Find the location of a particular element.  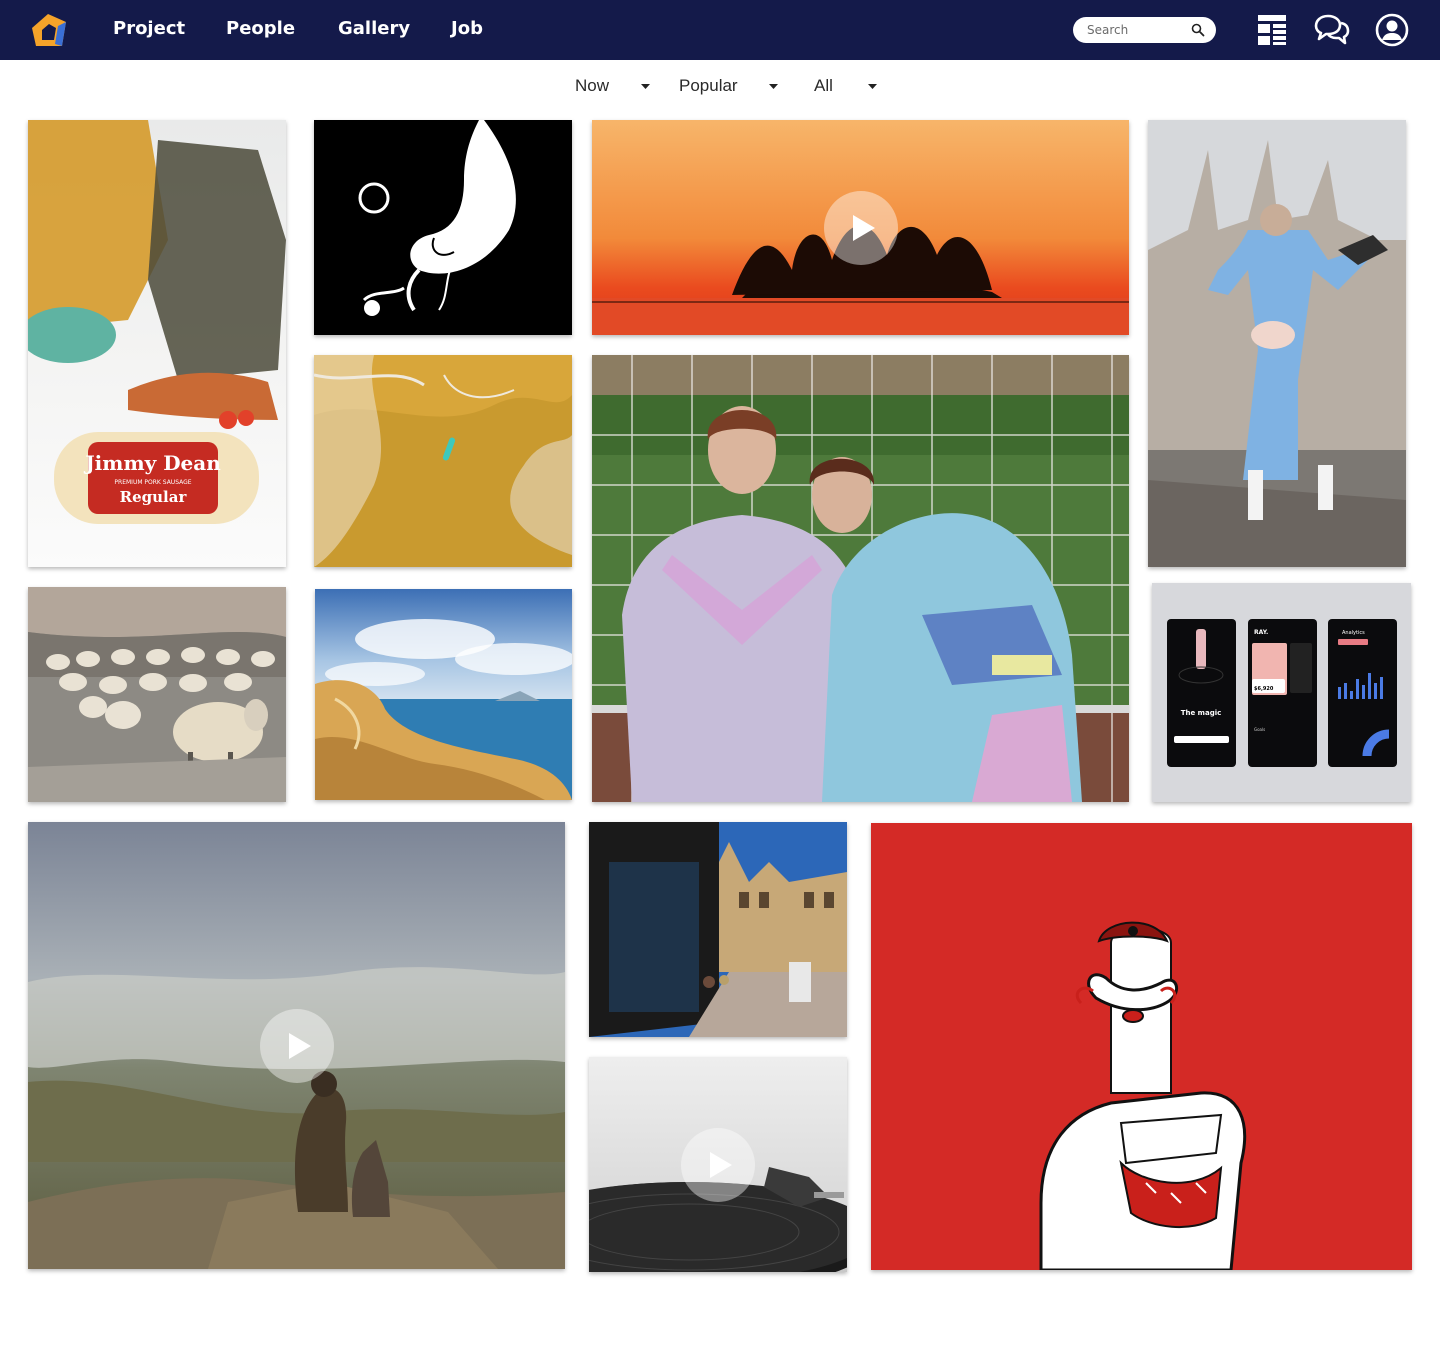

app-screen-2-balance: $6,920 is located at coordinates (1264, 689).